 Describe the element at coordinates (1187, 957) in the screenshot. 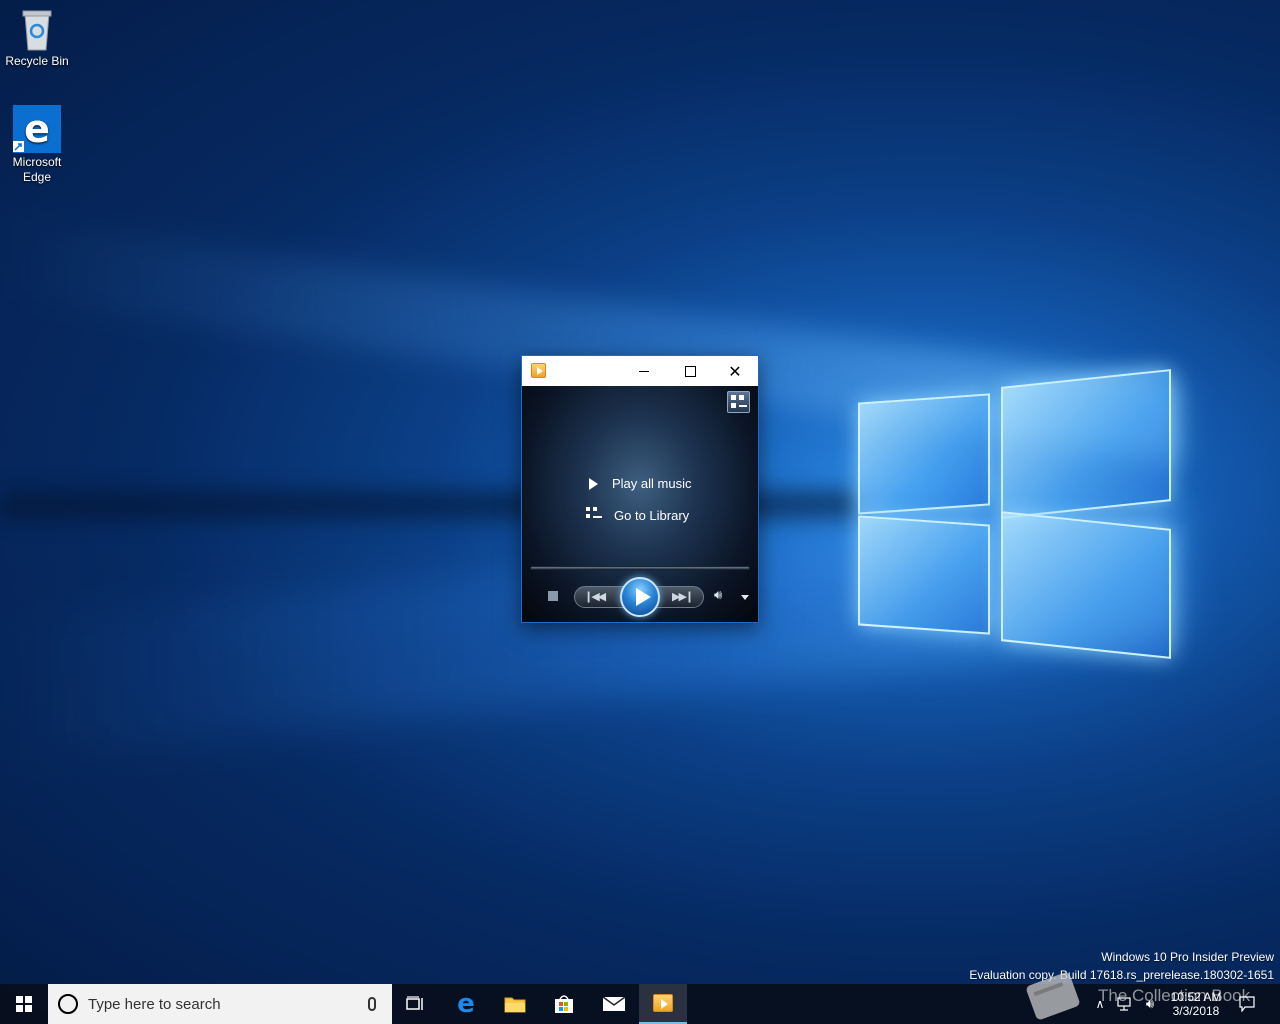

I see `build-watermark-line1: Windows 10 Pro Insider Preview` at that location.